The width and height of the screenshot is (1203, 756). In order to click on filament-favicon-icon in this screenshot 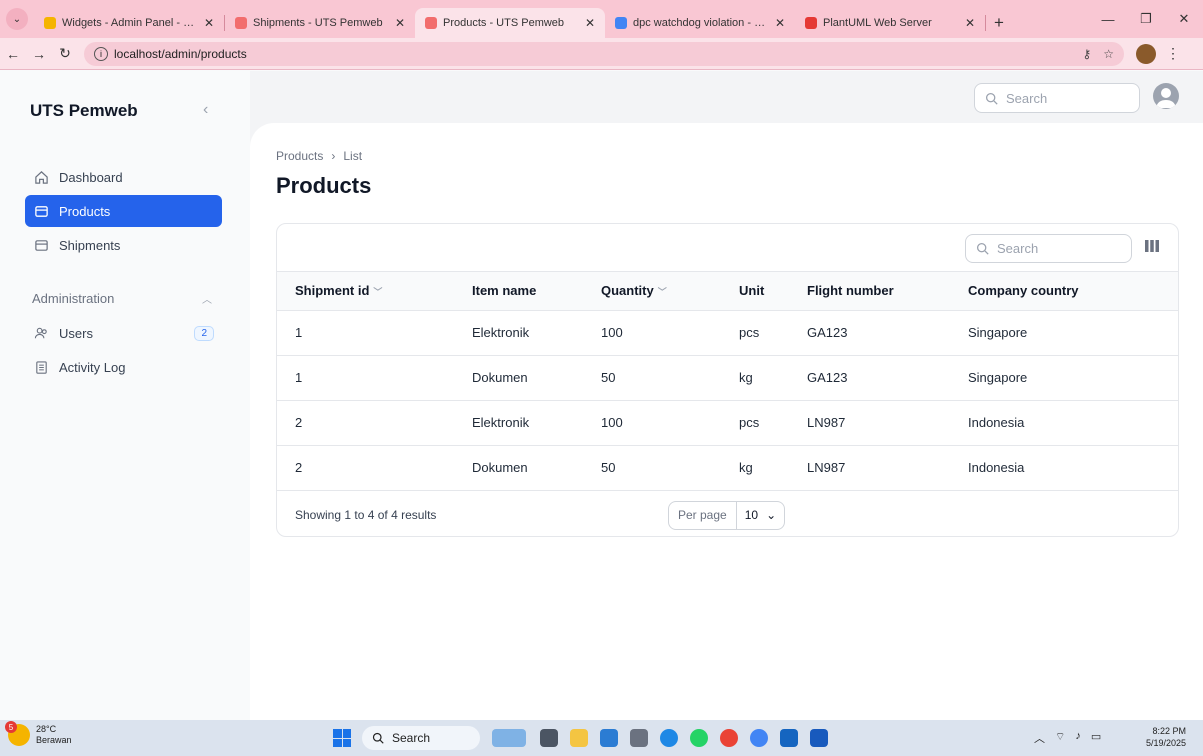, I will do `click(50, 23)`.